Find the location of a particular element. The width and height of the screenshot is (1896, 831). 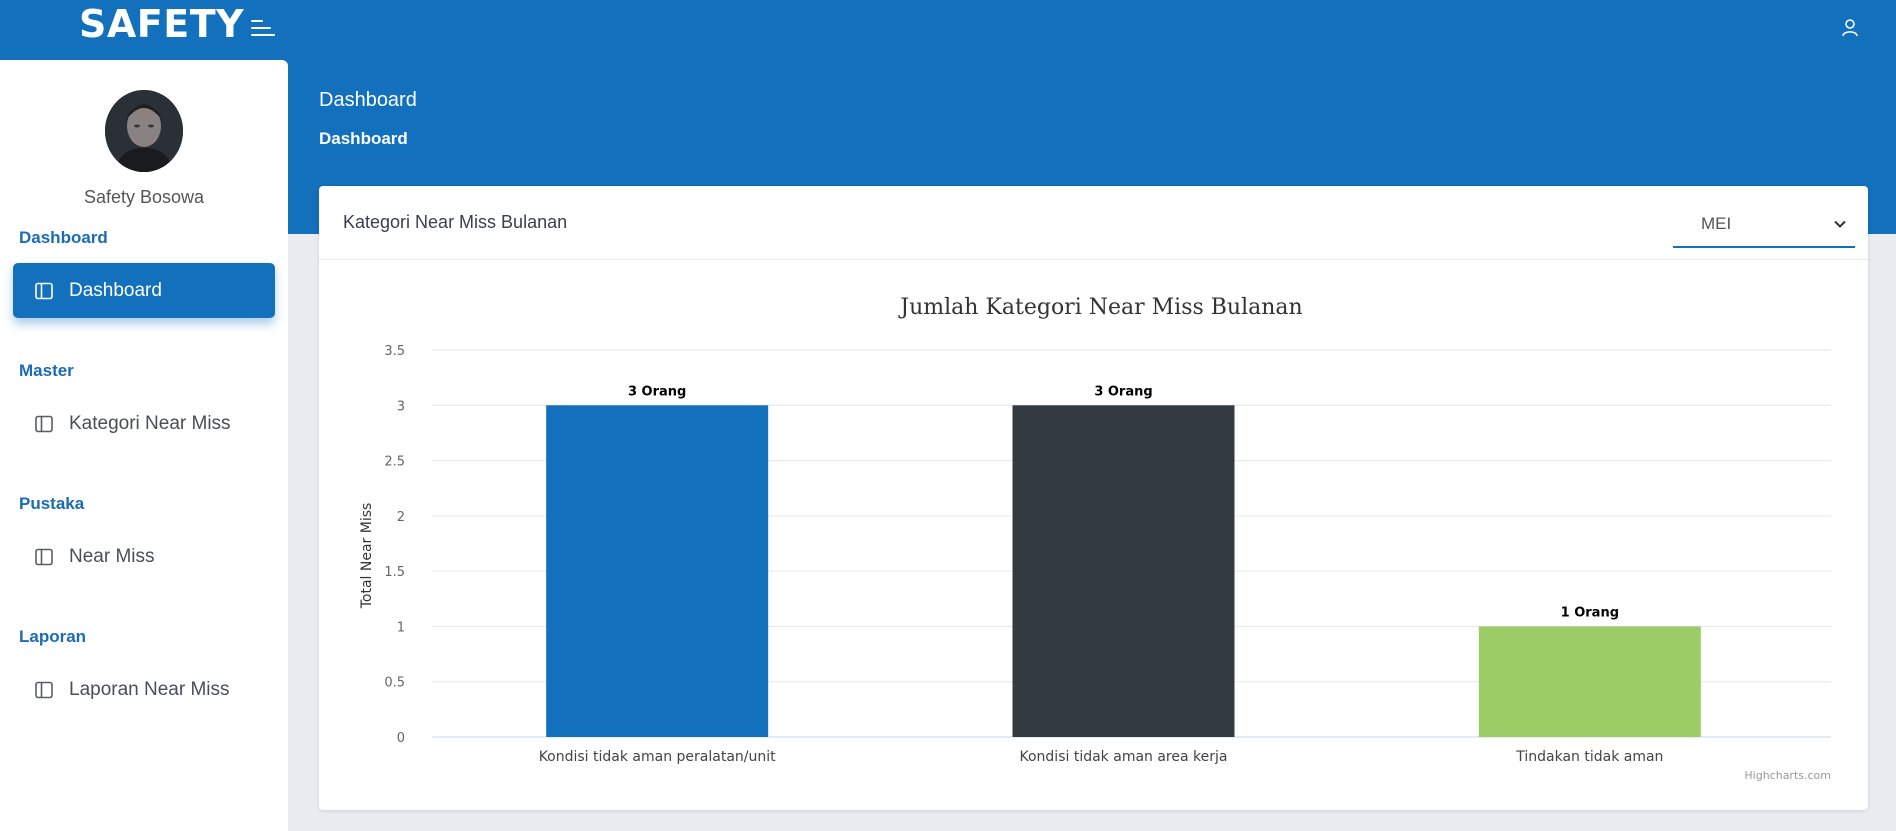

month-select-value: MEI is located at coordinates (1716, 223).